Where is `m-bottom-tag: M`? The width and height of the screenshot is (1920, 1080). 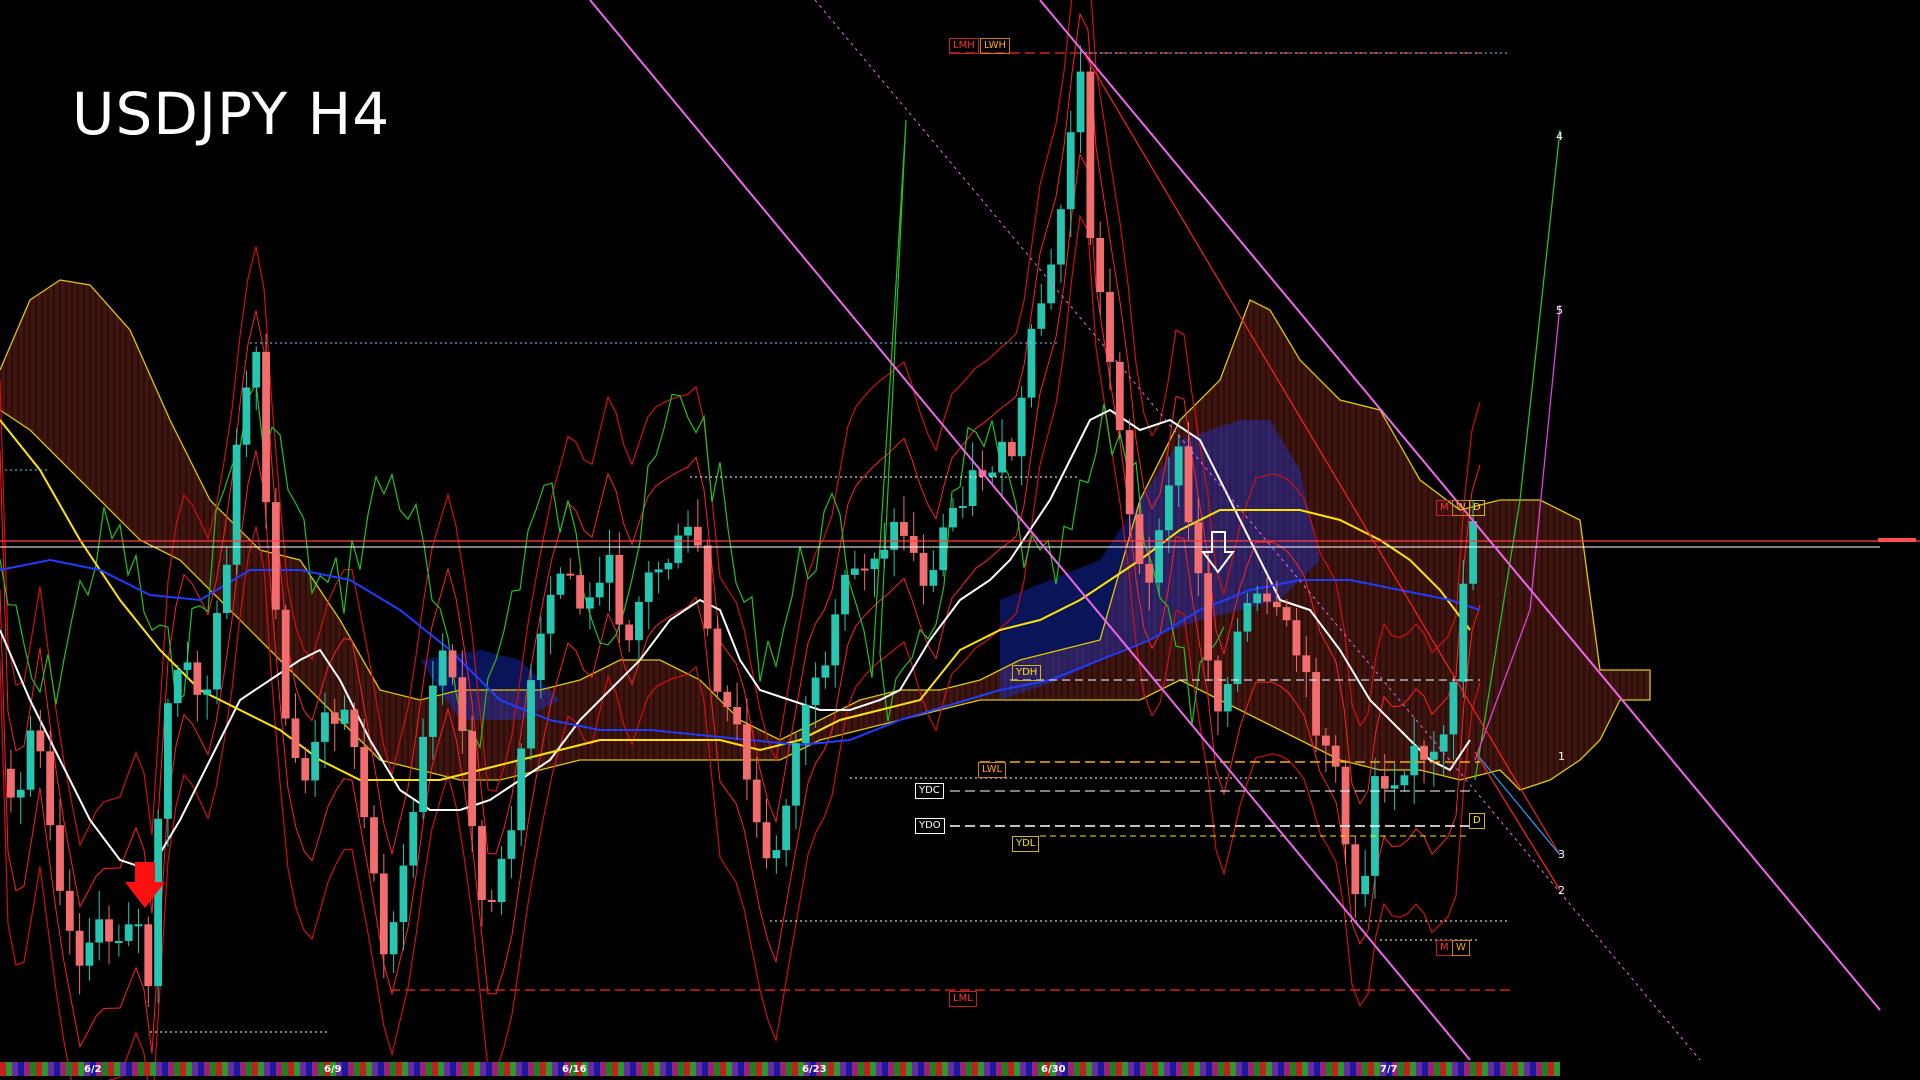
m-bottom-tag: M is located at coordinates (1444, 948).